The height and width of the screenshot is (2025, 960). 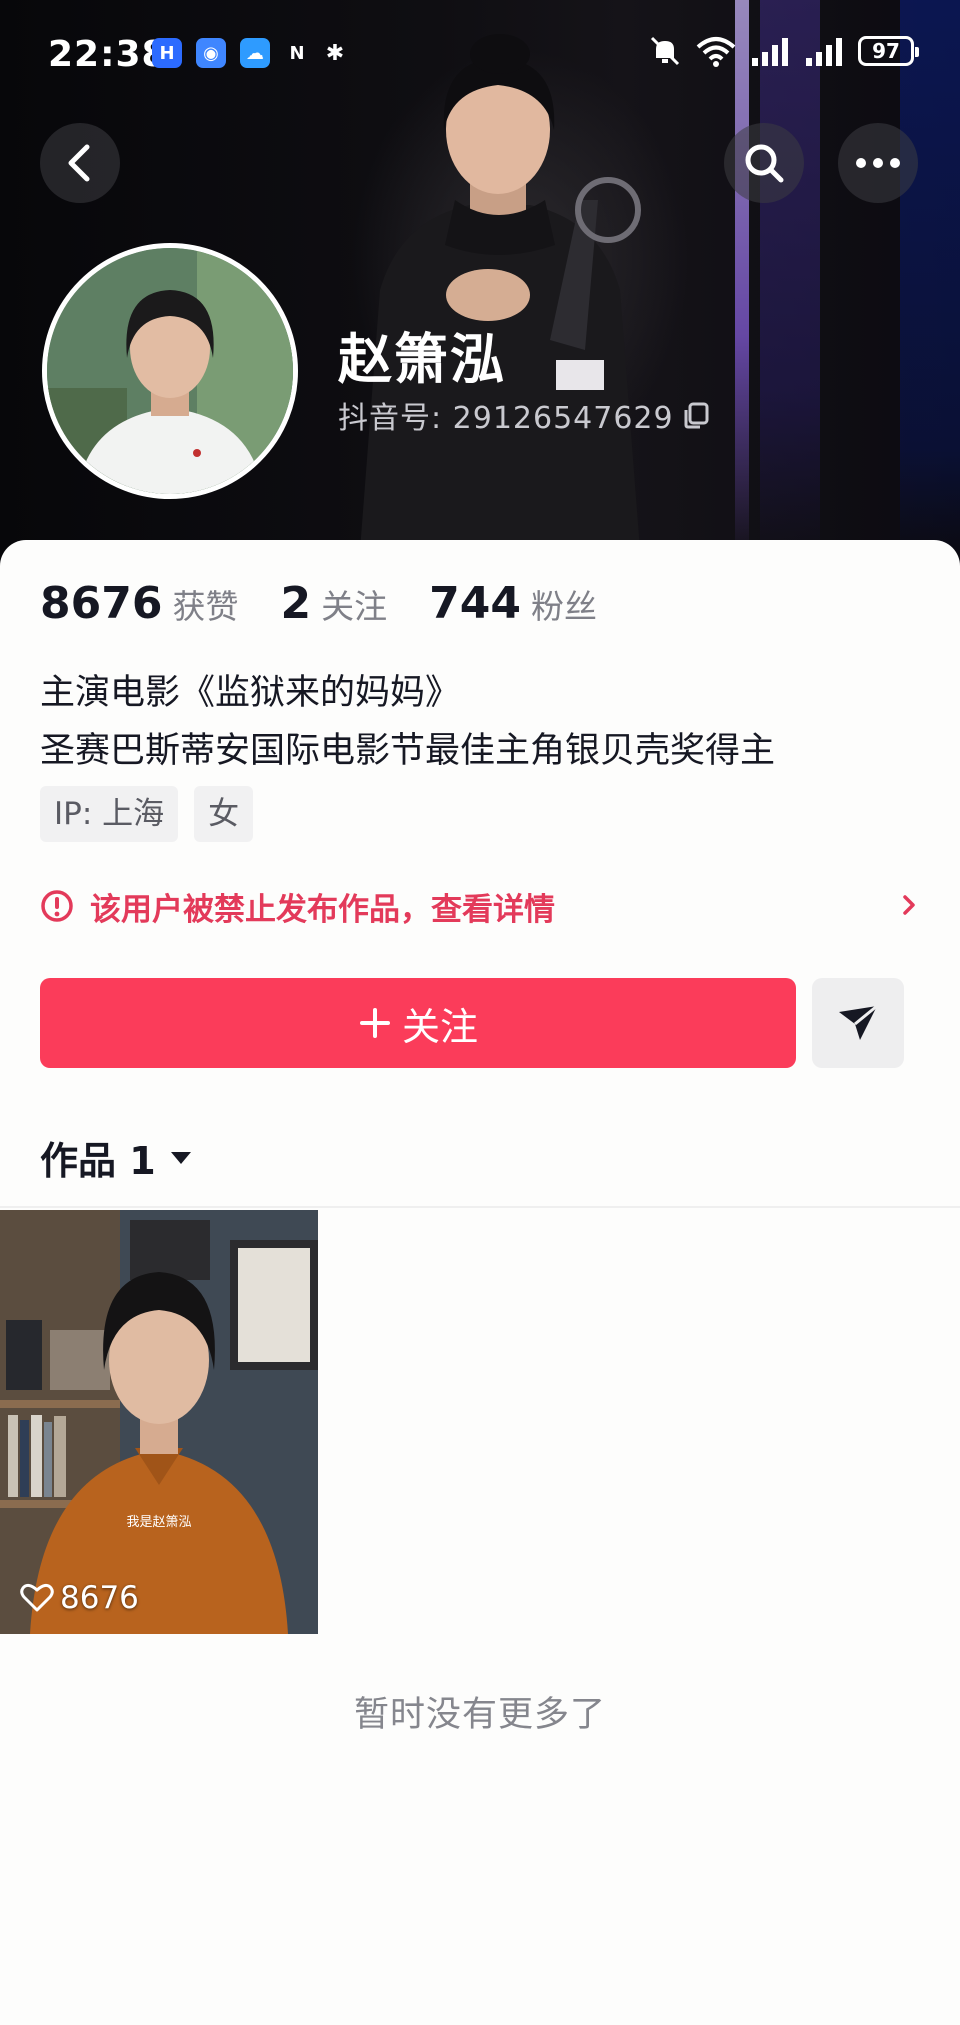 I want to click on warning-circle-icon, so click(x=57, y=906).